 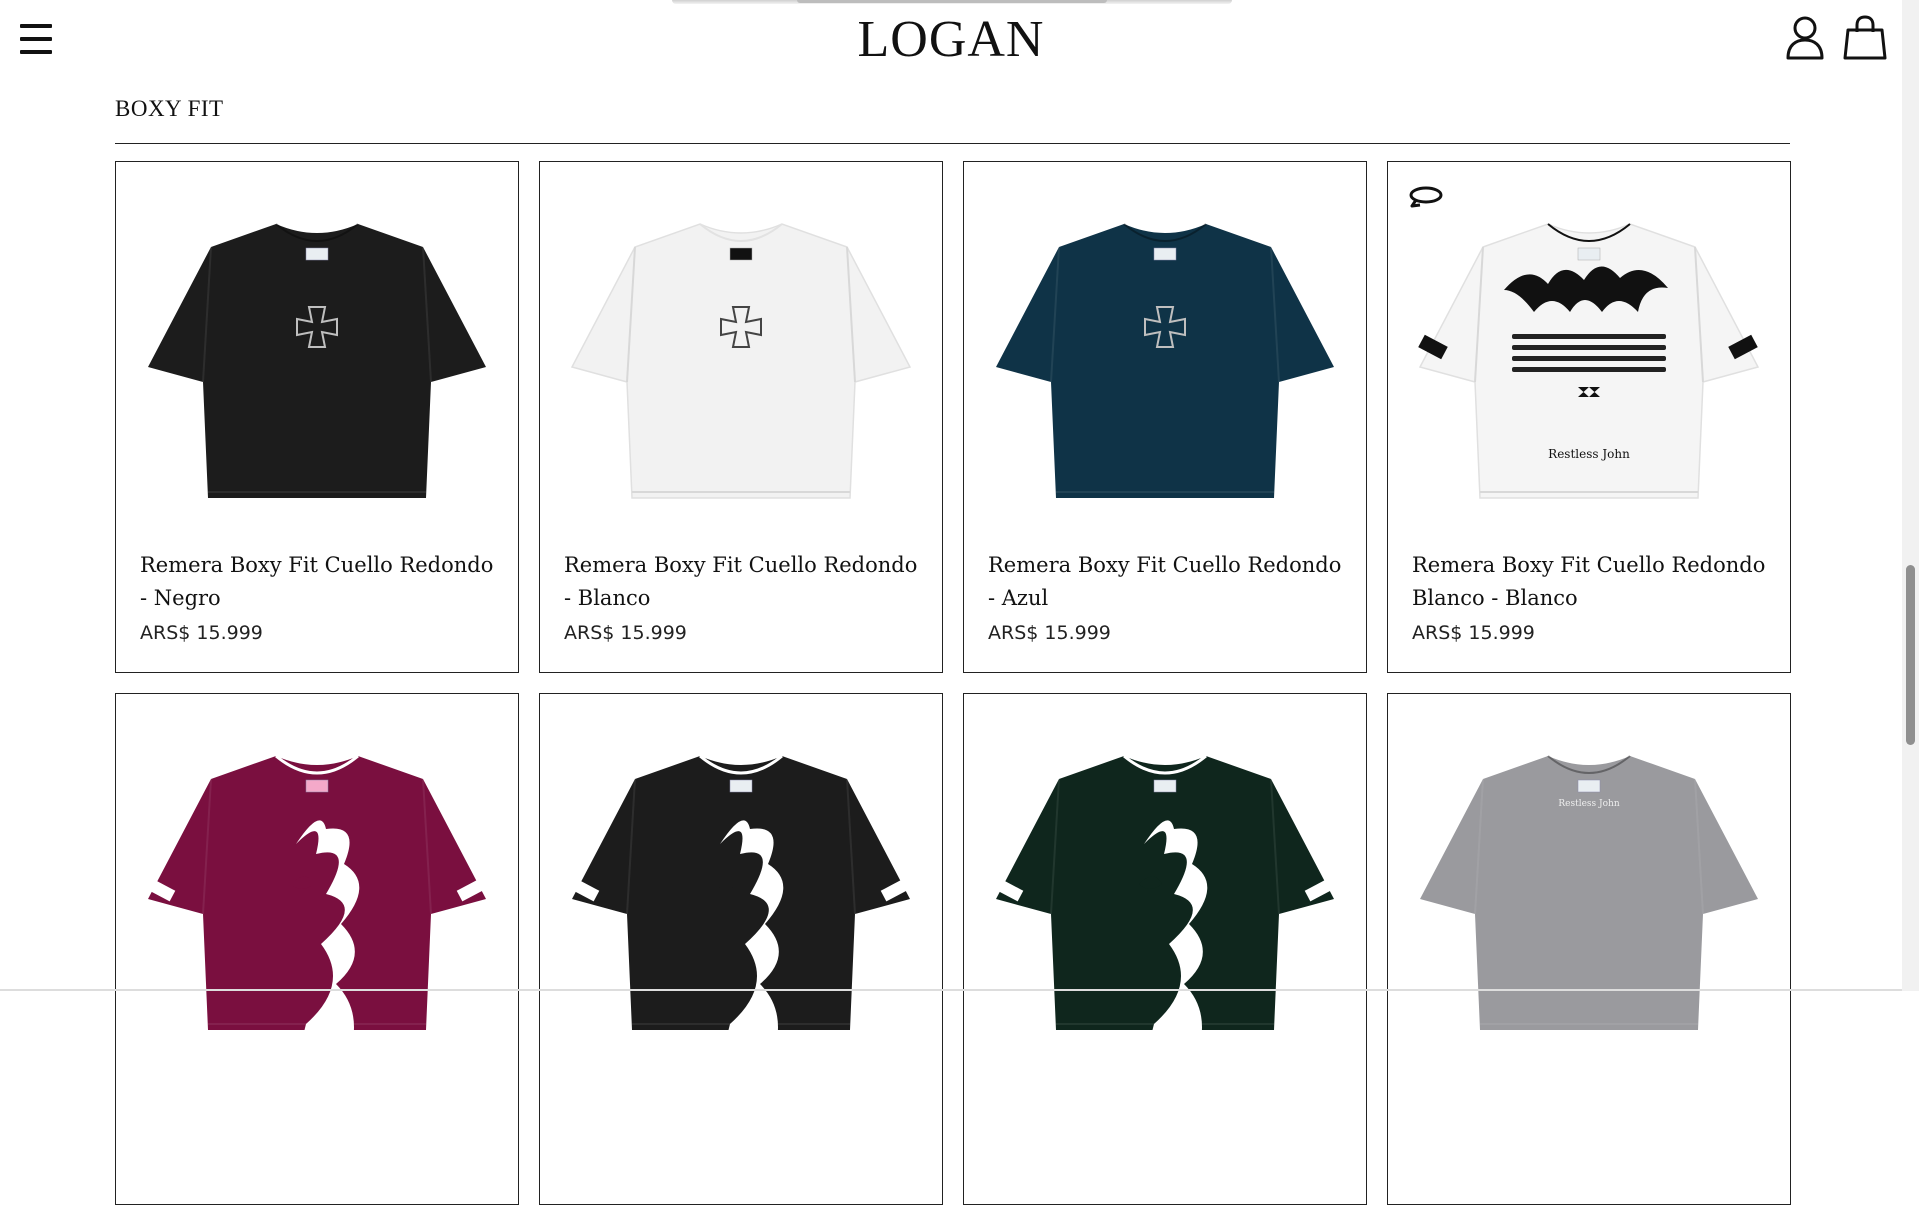 I want to click on scrollbar, so click(x=1910, y=495).